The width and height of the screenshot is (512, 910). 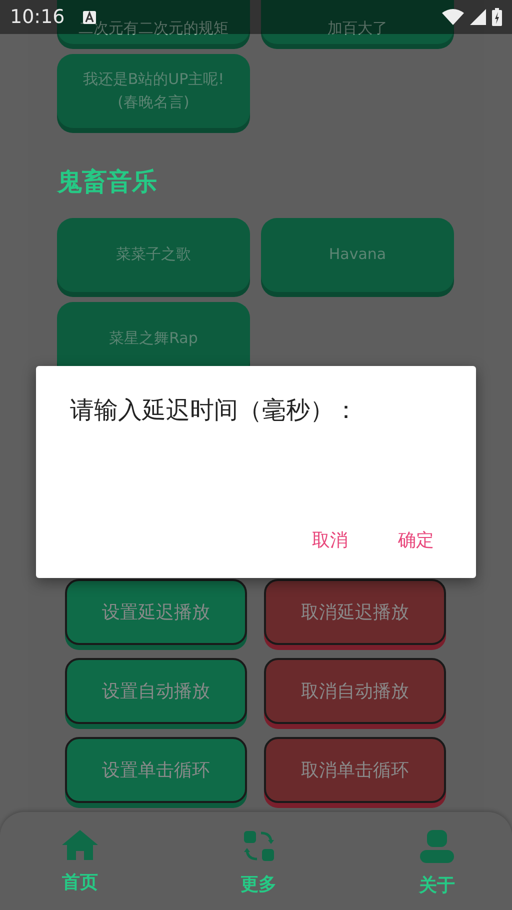 I want to click on swap-icon, so click(x=258, y=846).